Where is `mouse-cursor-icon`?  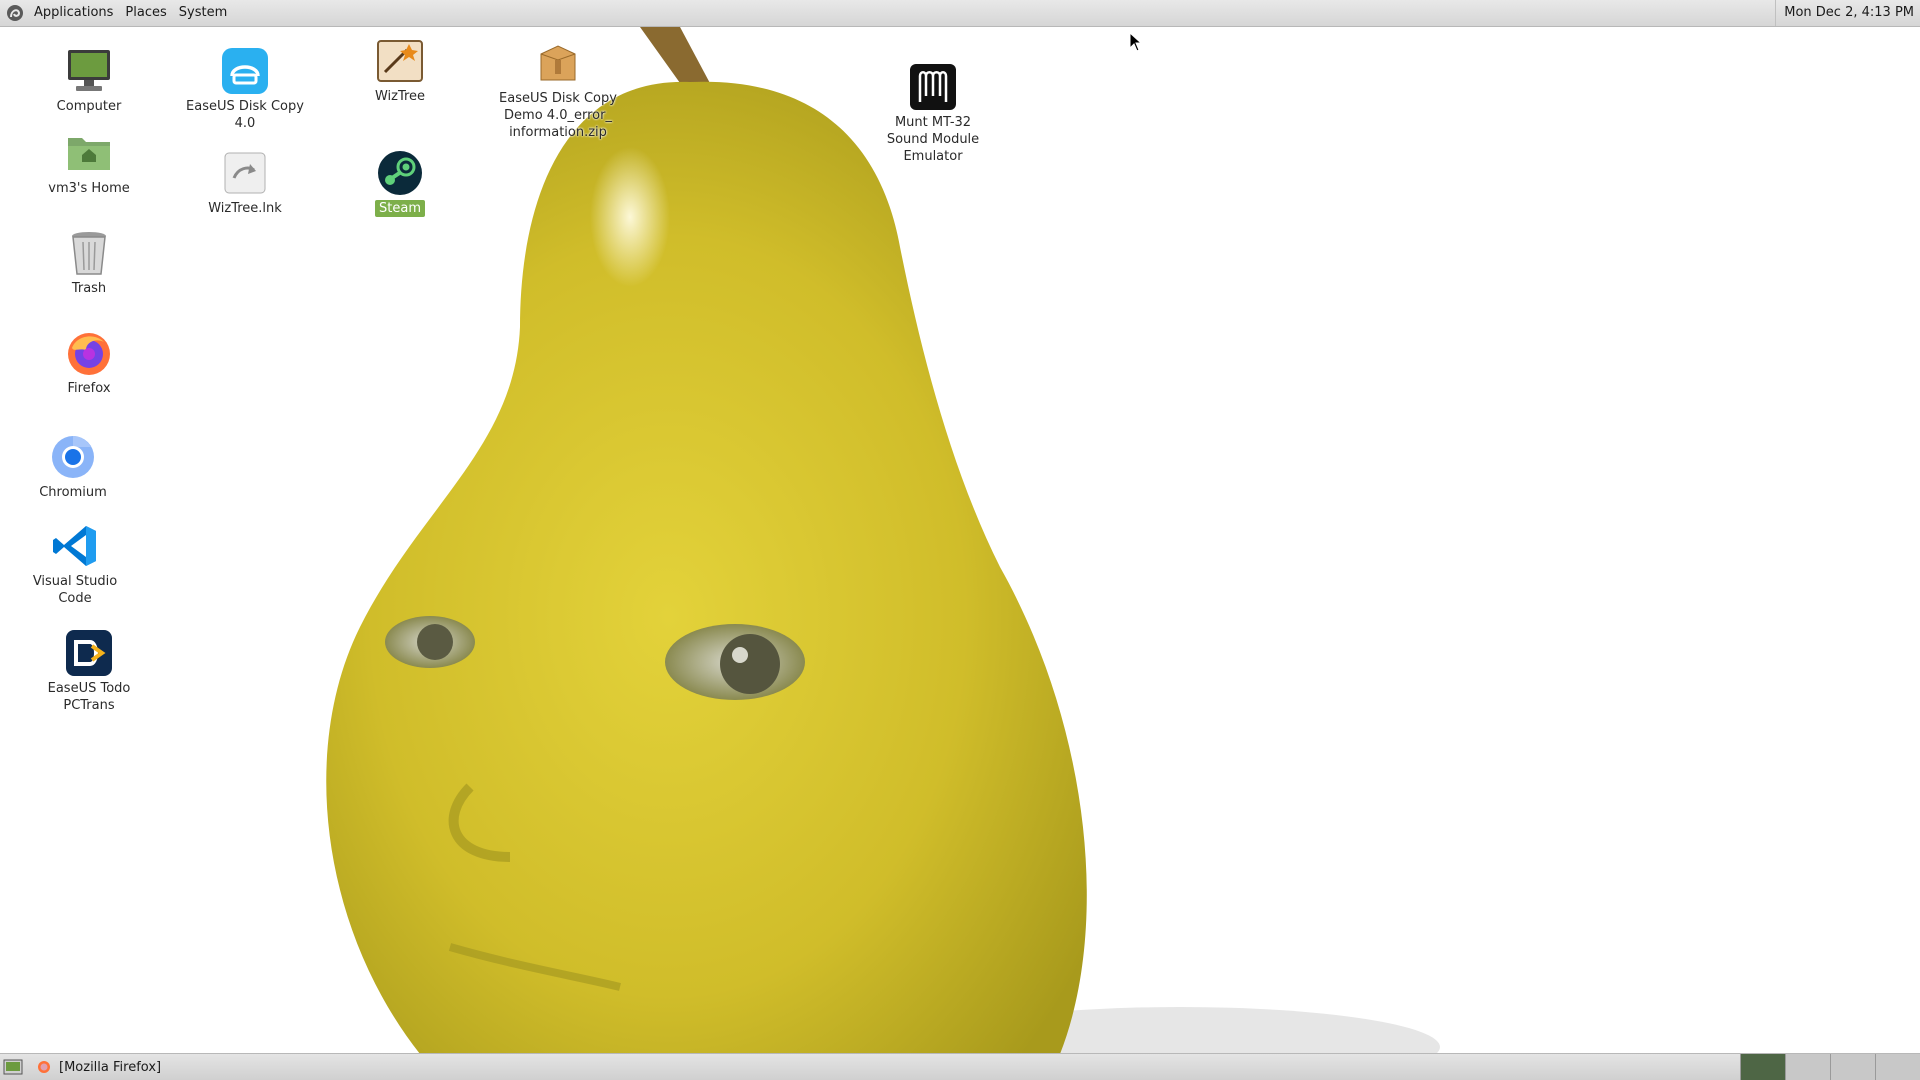
mouse-cursor-icon is located at coordinates (1136, 42).